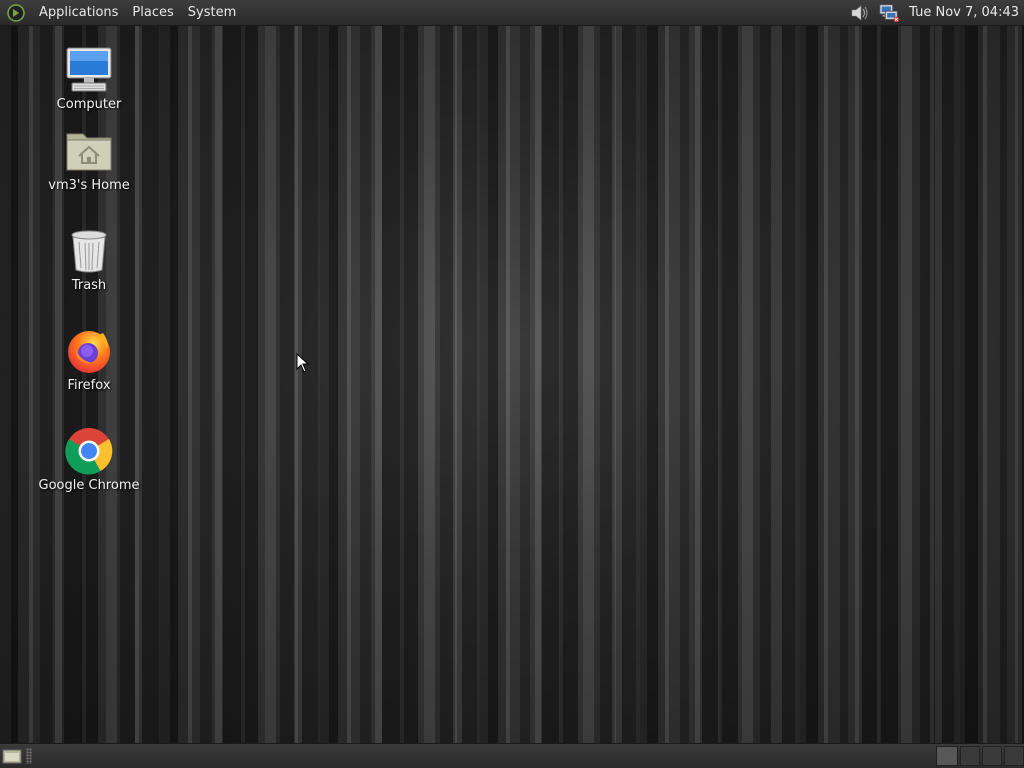  I want to click on firefox-icon, so click(89, 351).